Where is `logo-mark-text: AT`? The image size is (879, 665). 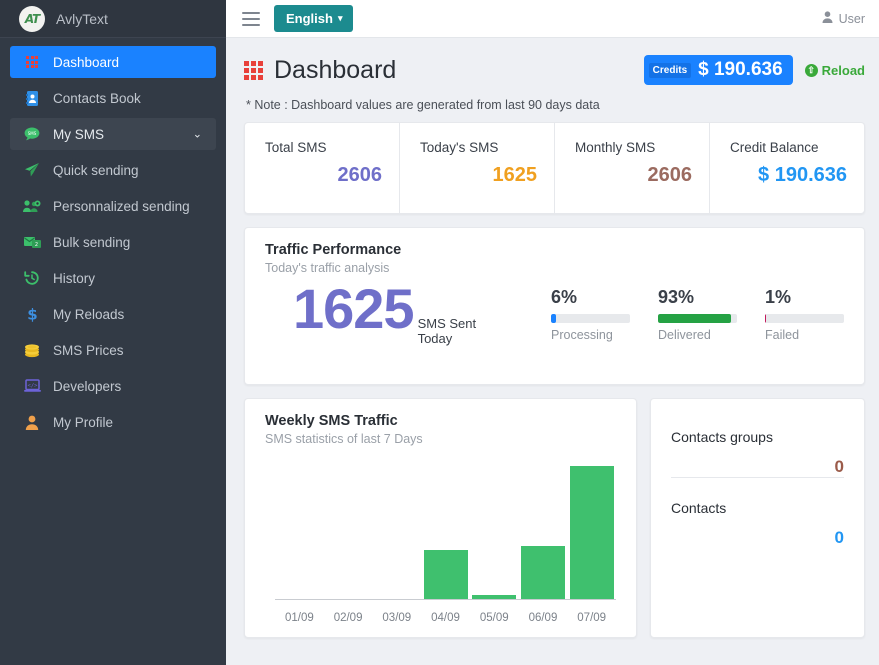
logo-mark-text: AT is located at coordinates (32, 18).